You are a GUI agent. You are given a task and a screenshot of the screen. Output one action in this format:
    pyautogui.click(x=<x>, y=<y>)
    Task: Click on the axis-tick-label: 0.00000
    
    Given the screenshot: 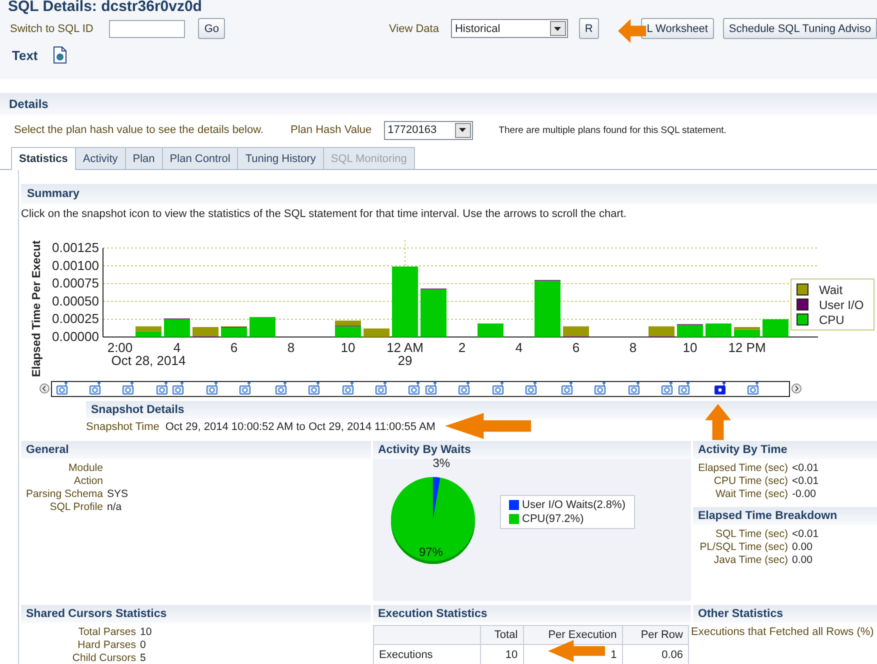 What is the action you would take?
    pyautogui.click(x=75, y=336)
    